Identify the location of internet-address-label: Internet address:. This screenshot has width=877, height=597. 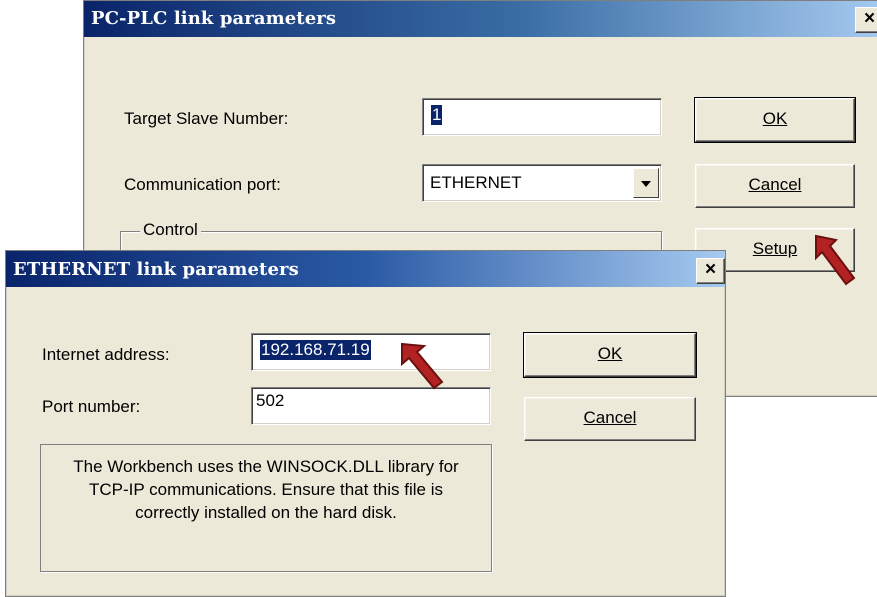
(106, 354).